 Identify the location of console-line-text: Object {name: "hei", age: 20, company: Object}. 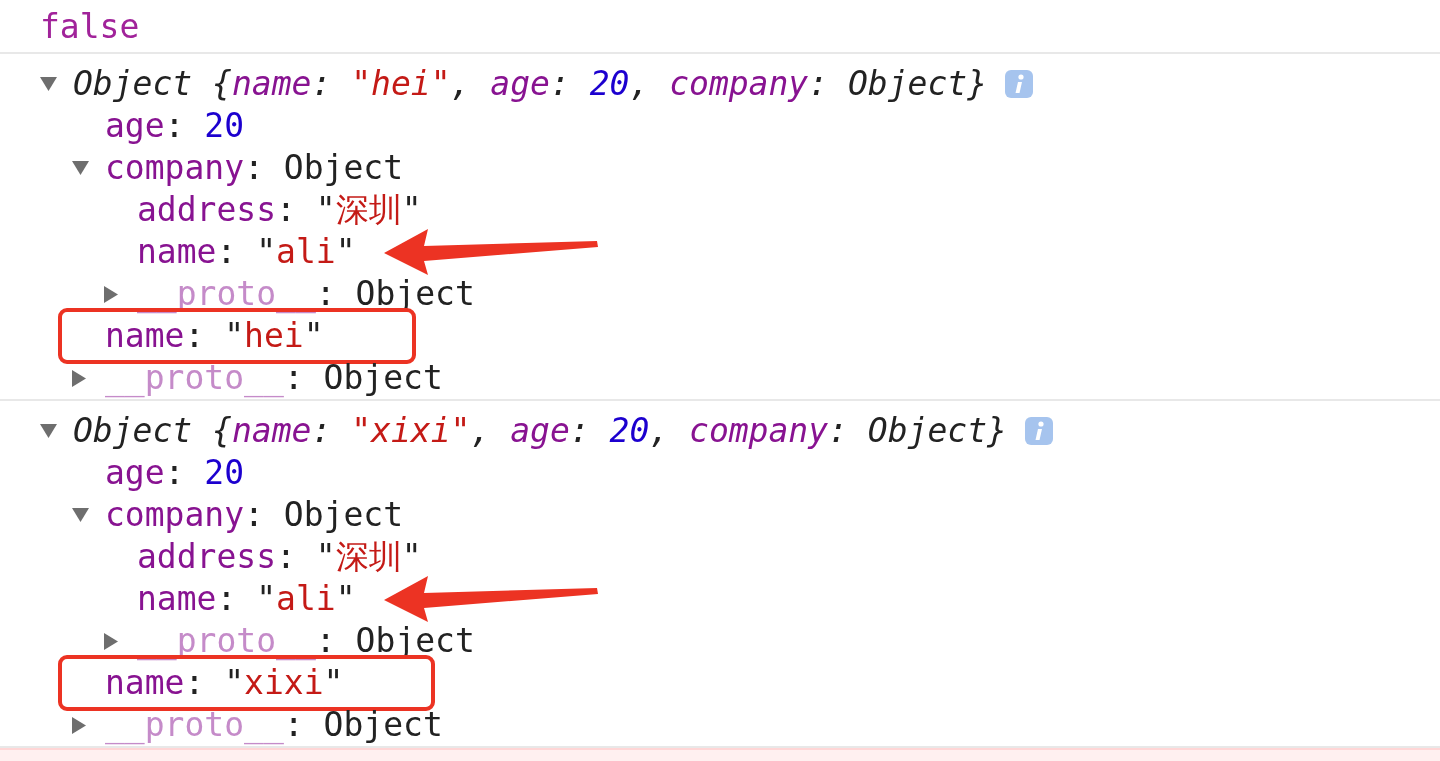
(530, 84).